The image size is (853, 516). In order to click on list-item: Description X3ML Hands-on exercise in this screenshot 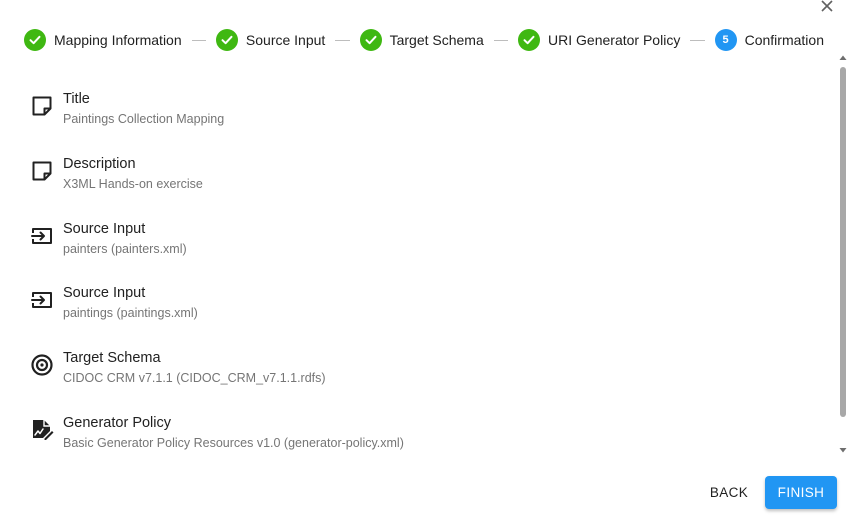, I will do `click(428, 165)`.